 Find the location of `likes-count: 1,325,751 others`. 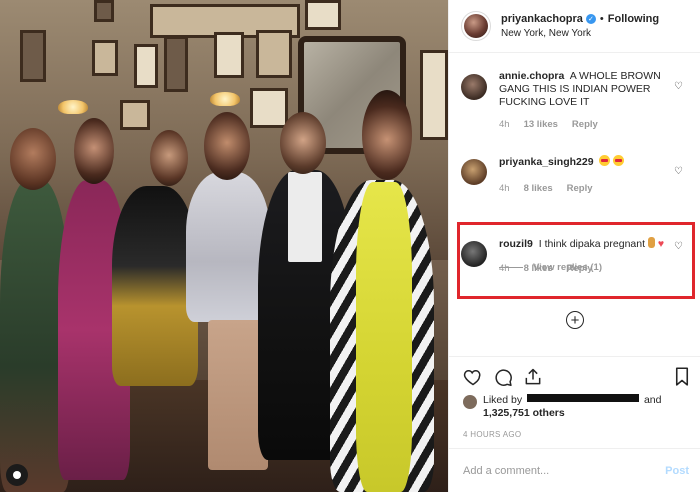

likes-count: 1,325,751 others is located at coordinates (524, 413).